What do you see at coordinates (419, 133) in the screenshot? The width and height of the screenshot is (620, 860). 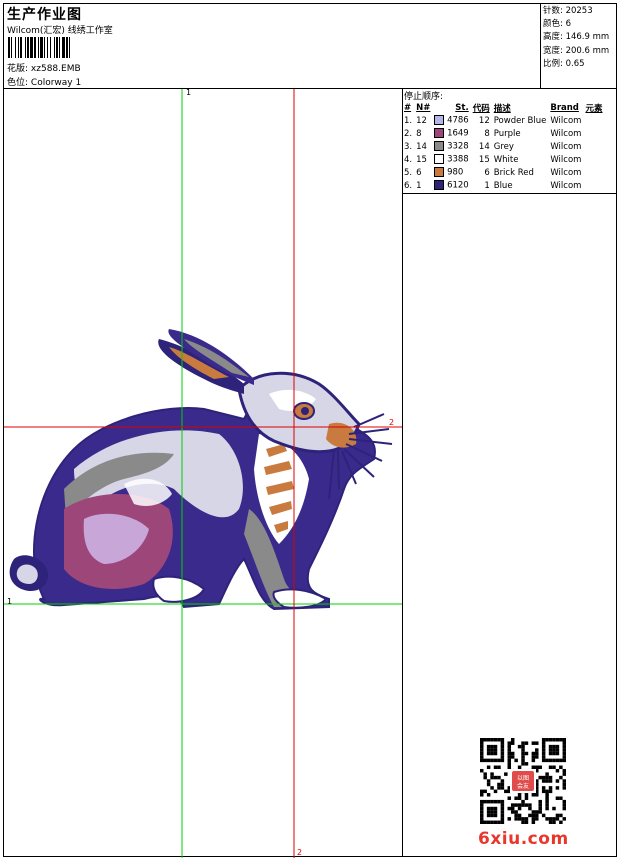 I see `row-needle: 8` at bounding box center [419, 133].